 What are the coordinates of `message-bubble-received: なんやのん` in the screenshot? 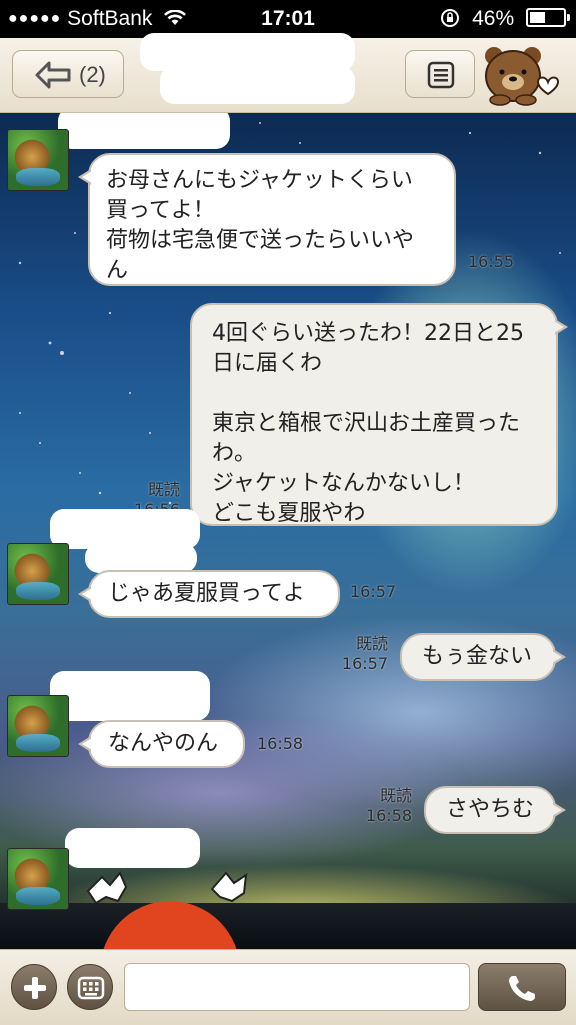 It's located at (161, 744).